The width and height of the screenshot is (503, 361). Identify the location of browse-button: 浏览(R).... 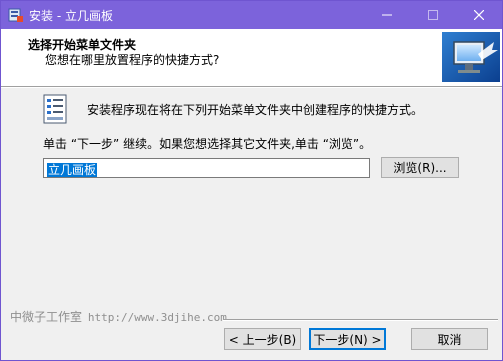
(420, 167).